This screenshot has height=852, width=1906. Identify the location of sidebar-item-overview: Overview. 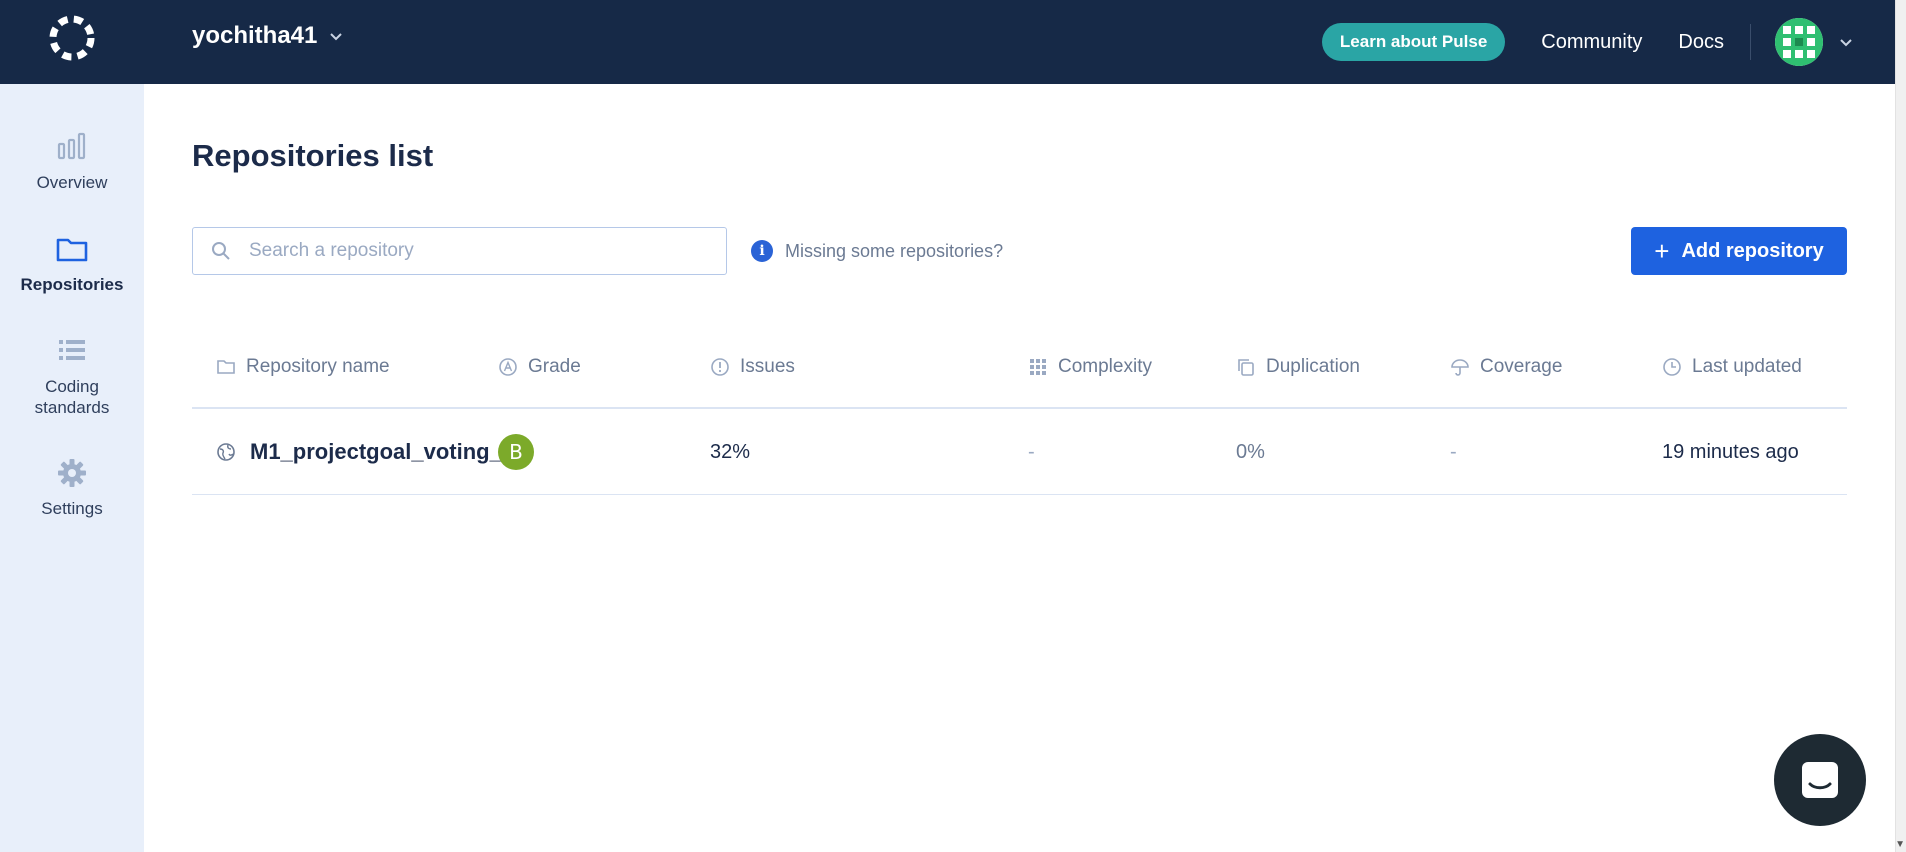
(72, 161).